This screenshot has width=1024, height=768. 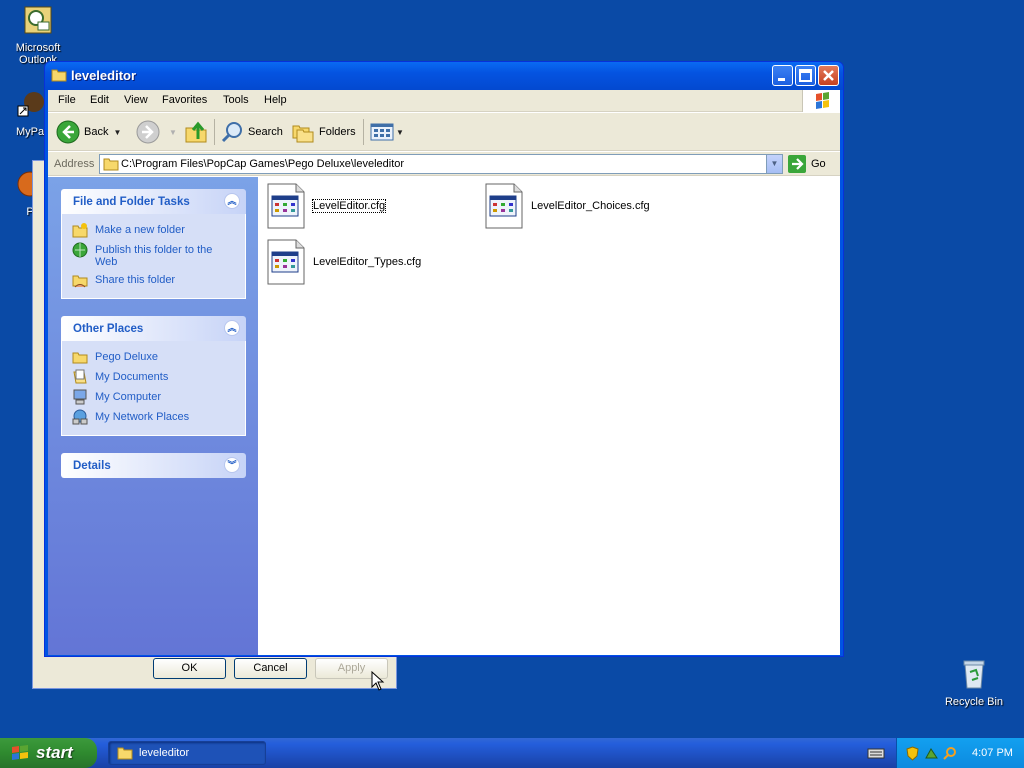 I want to click on file-name: LevelEditor_Types.cfg, so click(x=367, y=262).